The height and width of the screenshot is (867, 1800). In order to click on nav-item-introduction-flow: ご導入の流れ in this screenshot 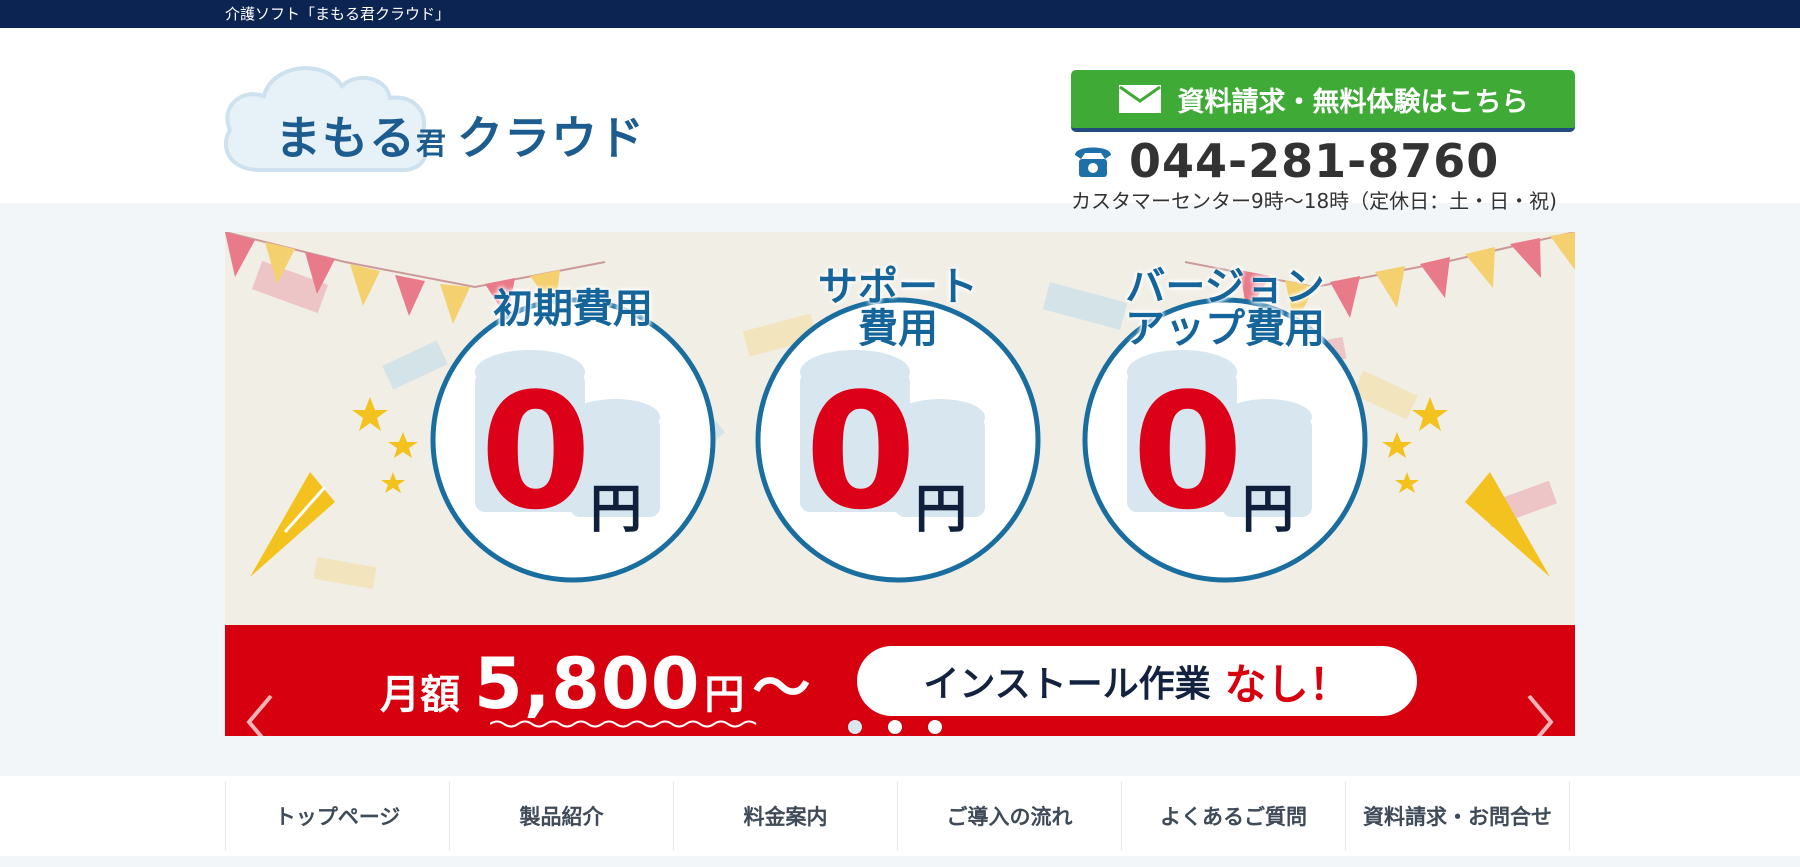, I will do `click(1009, 816)`.